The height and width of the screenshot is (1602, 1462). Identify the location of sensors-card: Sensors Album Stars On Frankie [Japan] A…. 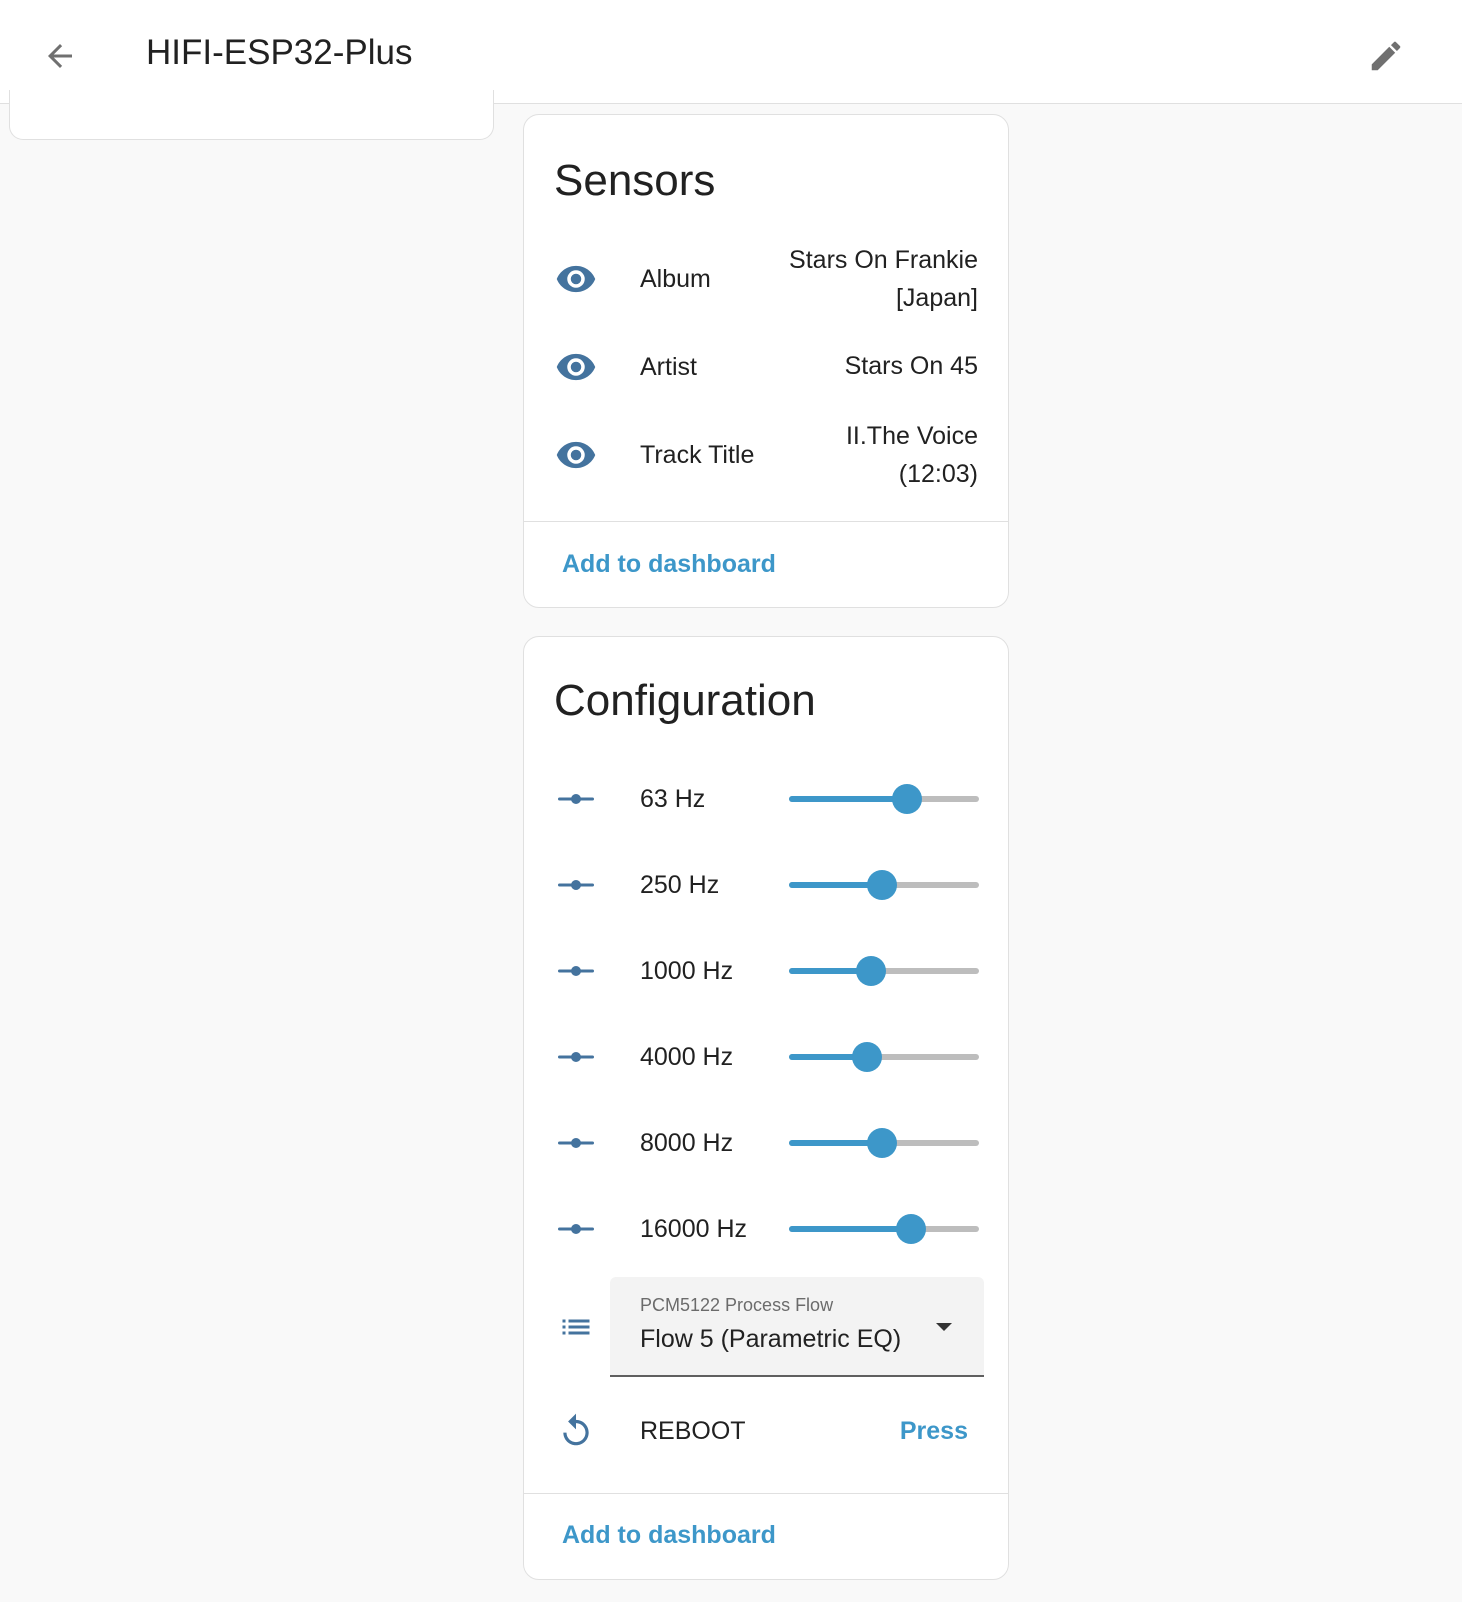
(766, 361).